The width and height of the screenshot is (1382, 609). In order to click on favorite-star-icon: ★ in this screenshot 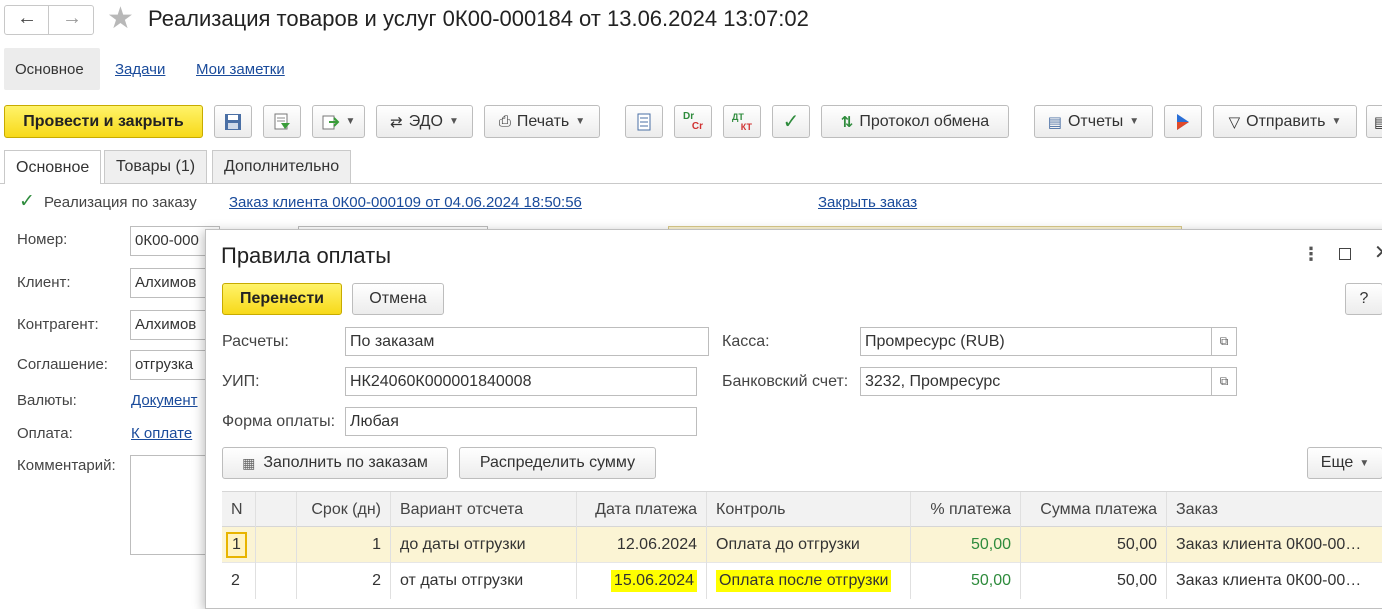, I will do `click(120, 18)`.